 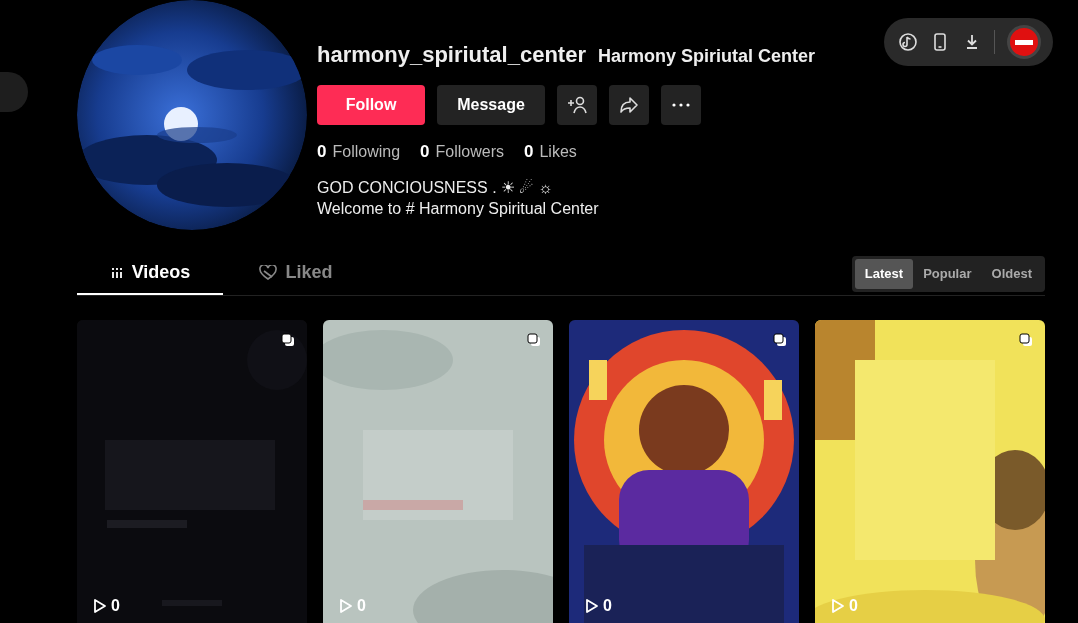 What do you see at coordinates (116, 272) in the screenshot?
I see `grid-icon` at bounding box center [116, 272].